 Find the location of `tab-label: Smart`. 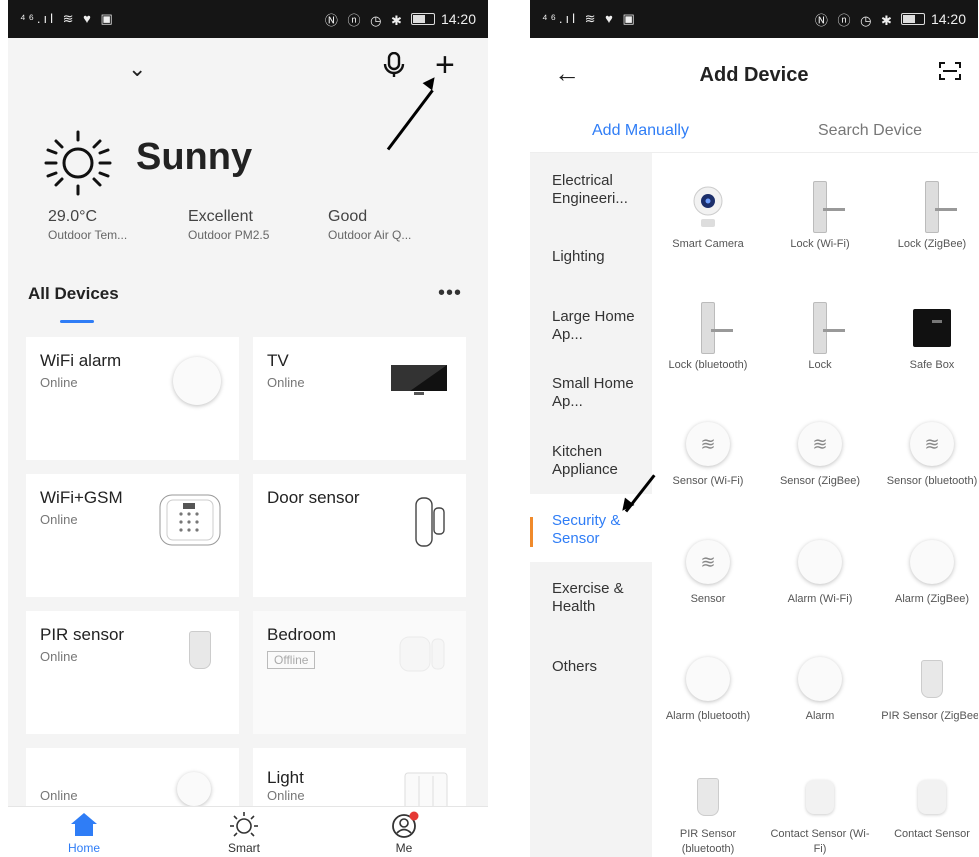

tab-label: Smart is located at coordinates (243, 848).